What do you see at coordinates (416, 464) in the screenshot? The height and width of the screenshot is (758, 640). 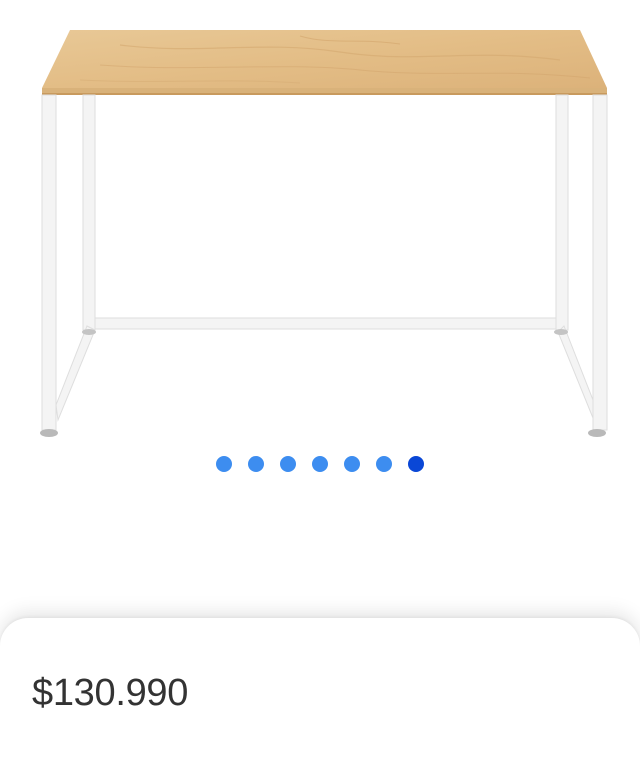 I see `carousel-dot-7-active` at bounding box center [416, 464].